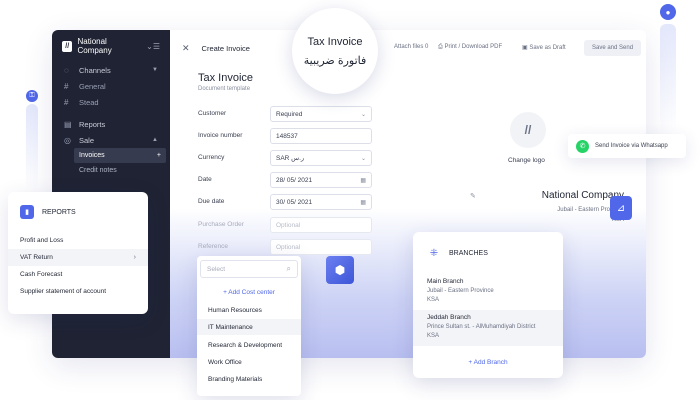  I want to click on print-download-button: ⎙ Print / Download PDF, so click(470, 47).